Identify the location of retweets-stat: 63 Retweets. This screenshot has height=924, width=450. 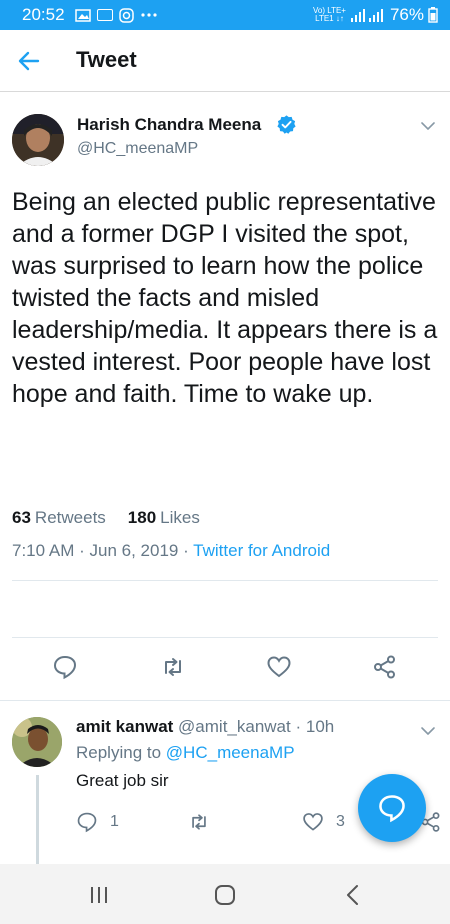
(59, 518).